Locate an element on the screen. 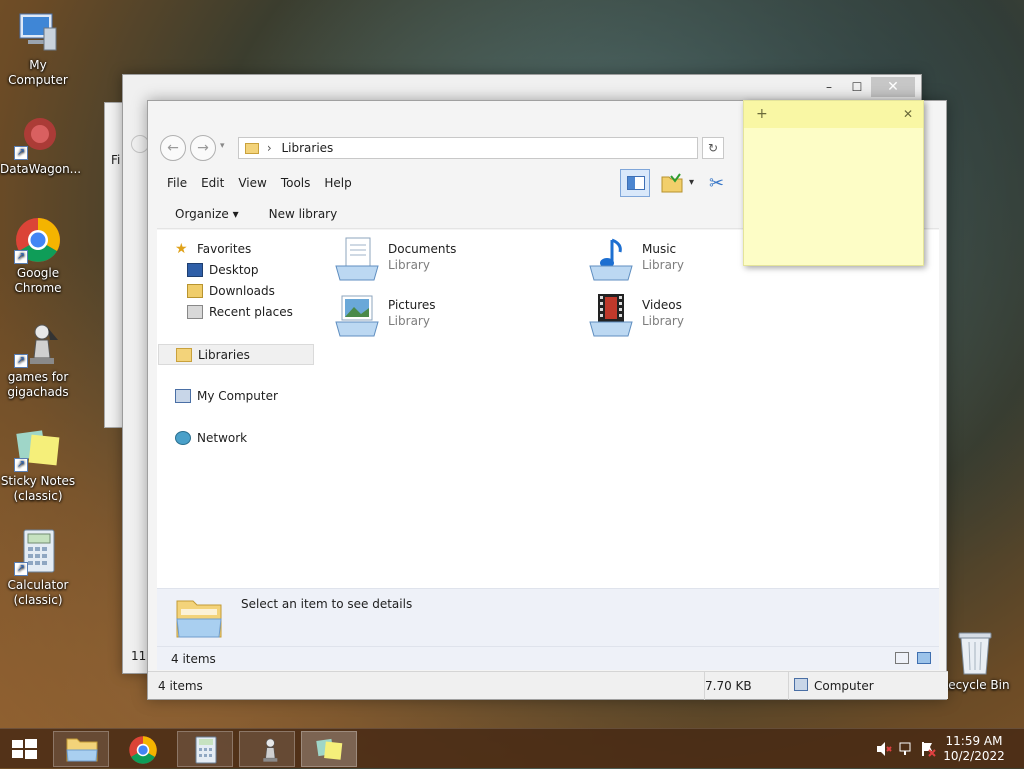  new-library-button: New library is located at coordinates (303, 214).